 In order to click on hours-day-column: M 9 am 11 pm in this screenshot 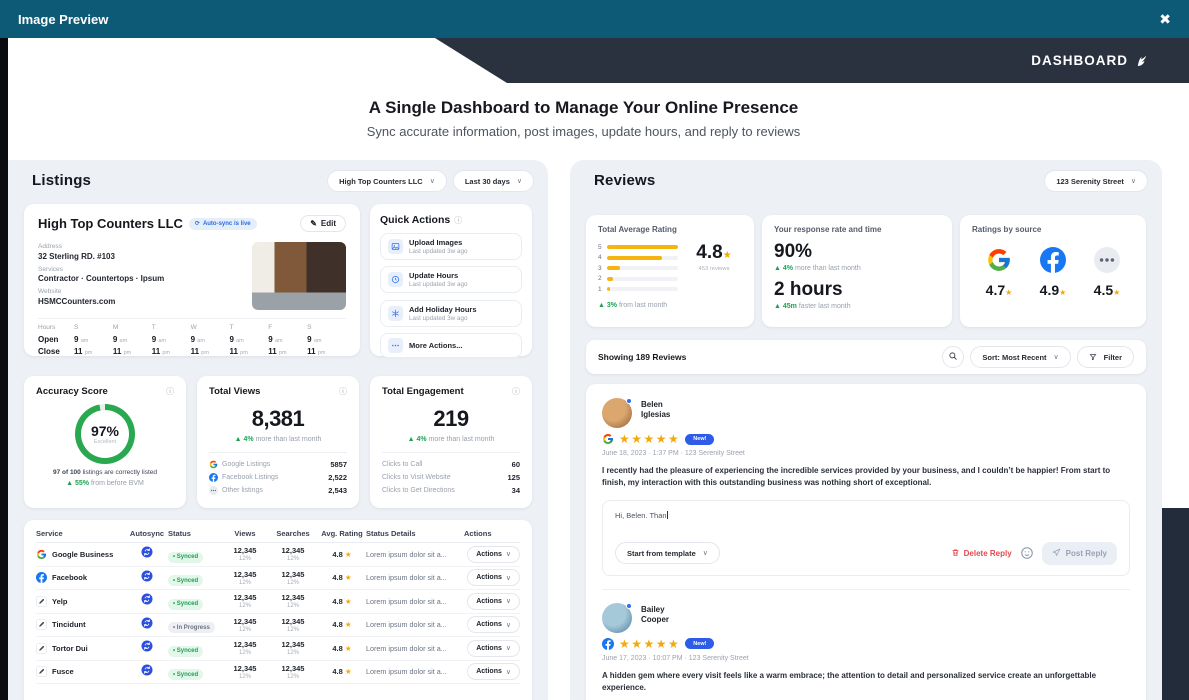, I will do `click(122, 340)`.